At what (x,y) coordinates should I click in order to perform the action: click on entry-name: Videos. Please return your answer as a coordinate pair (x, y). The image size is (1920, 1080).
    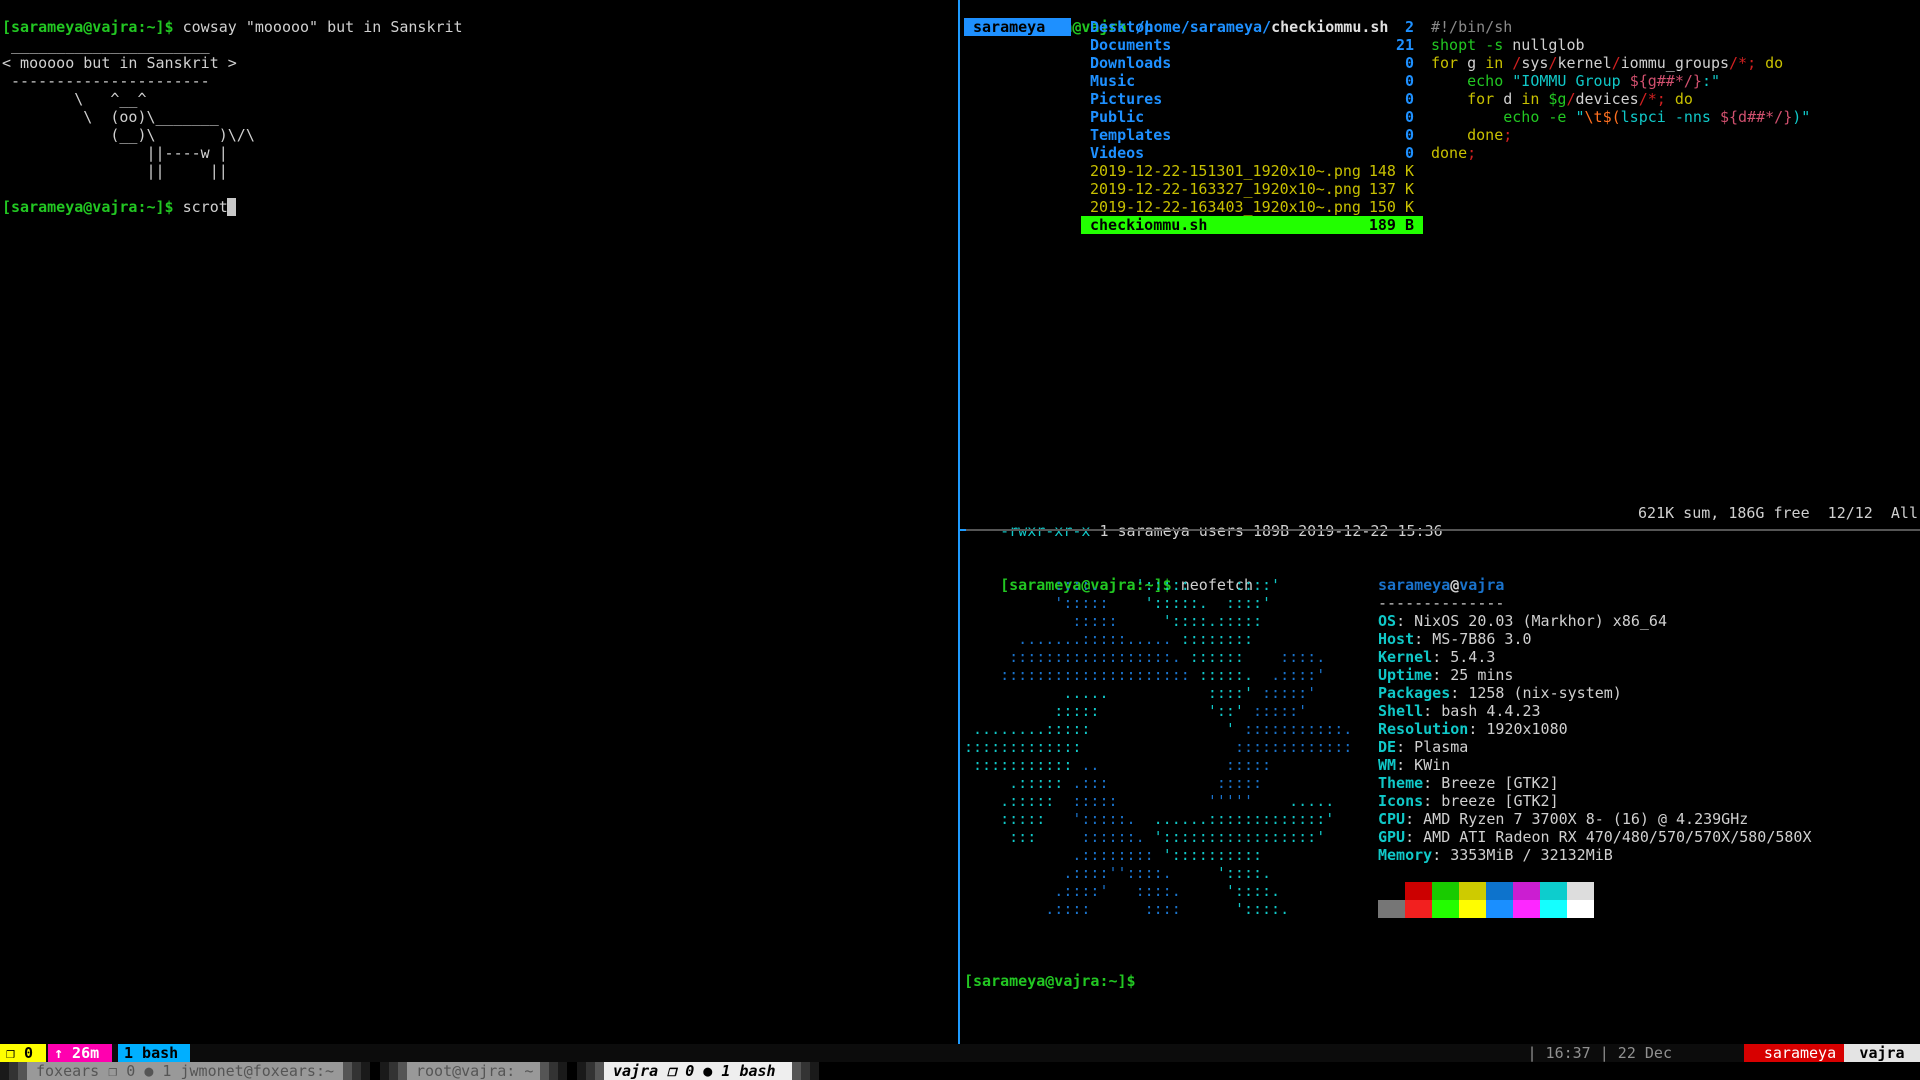
    Looking at the image, I should click on (1117, 153).